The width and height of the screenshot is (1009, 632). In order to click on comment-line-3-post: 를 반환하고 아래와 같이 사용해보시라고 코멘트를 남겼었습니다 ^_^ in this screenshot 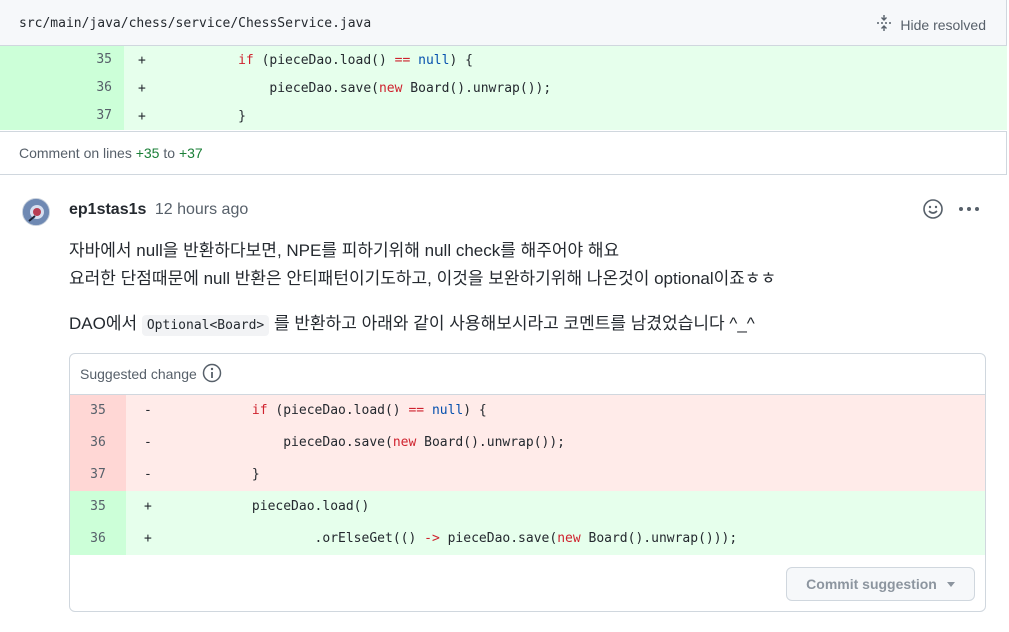, I will do `click(514, 323)`.